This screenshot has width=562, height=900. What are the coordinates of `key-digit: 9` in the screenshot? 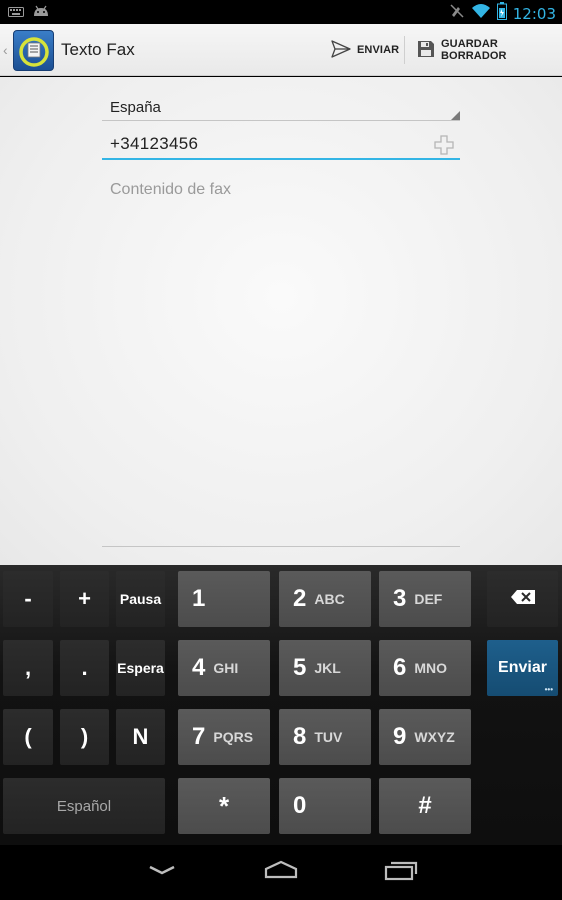 It's located at (400, 736).